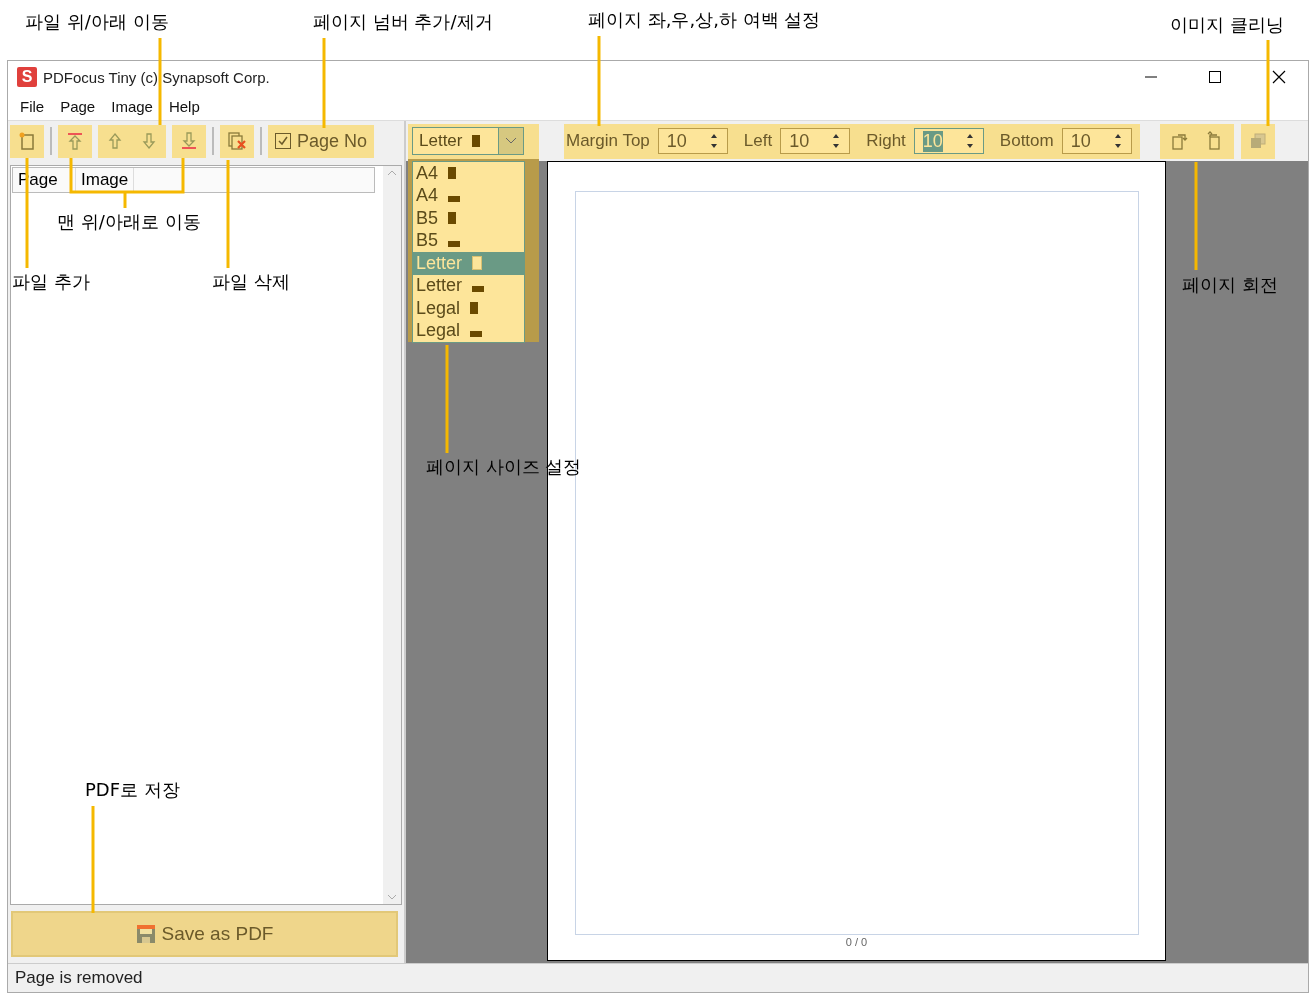  Describe the element at coordinates (704, 20) in the screenshot. I see `annotation-label: 페이지 좌,우,상,하 여백 설정` at that location.